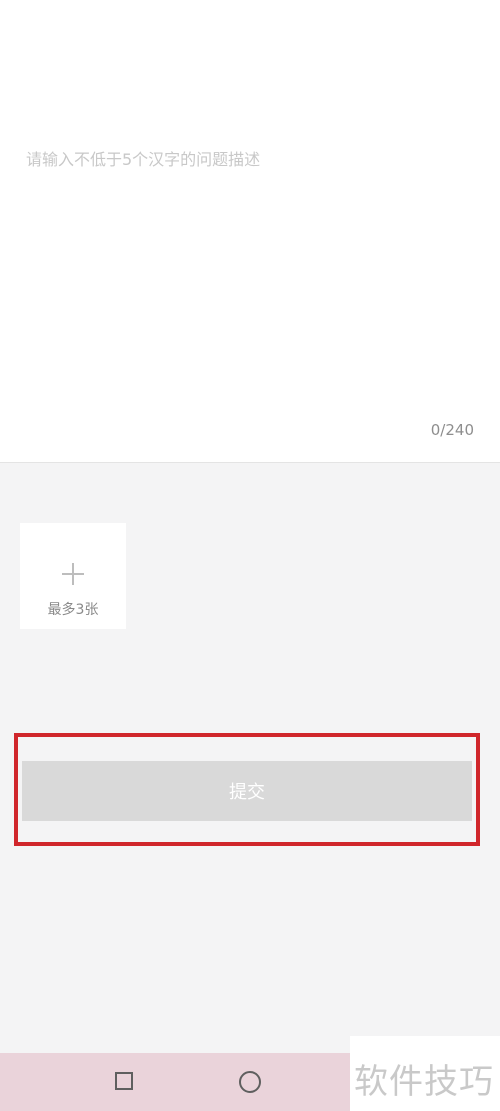 Image resolution: width=500 pixels, height=1111 pixels. I want to click on plus-icon, so click(73, 574).